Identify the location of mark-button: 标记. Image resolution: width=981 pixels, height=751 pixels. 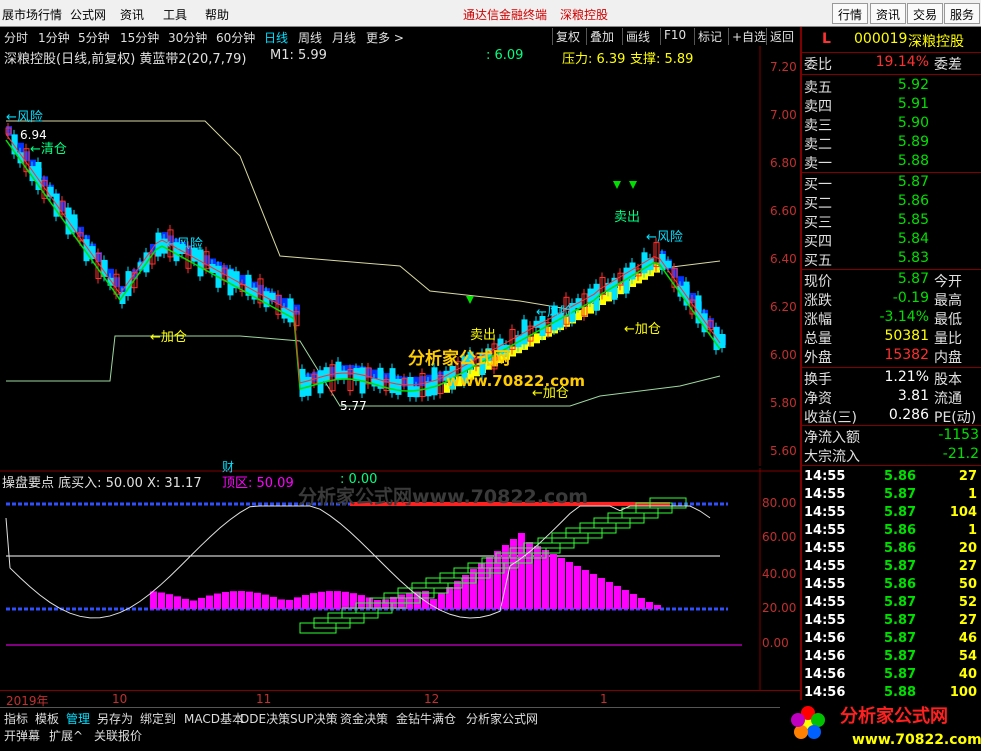
(709, 36).